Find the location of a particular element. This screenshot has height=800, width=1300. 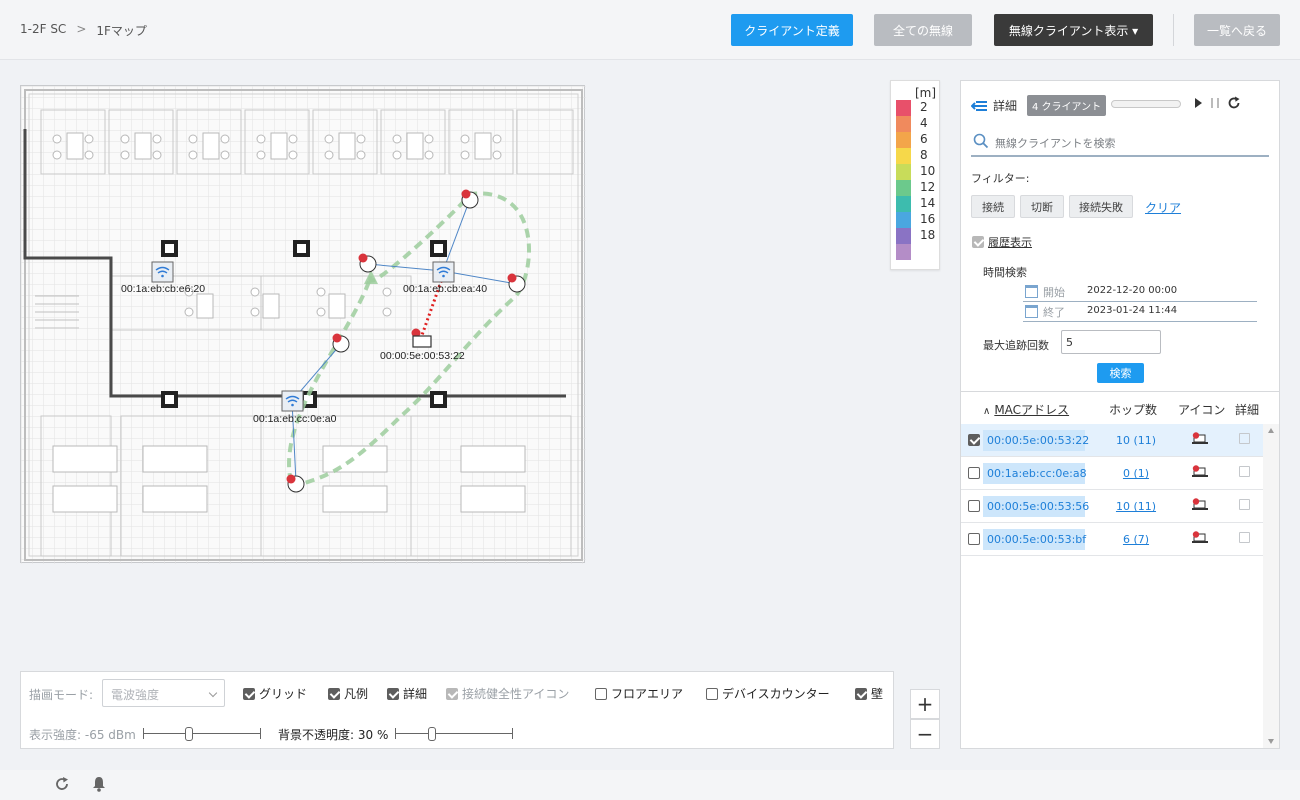

legend-label: 凡例 is located at coordinates (356, 694).